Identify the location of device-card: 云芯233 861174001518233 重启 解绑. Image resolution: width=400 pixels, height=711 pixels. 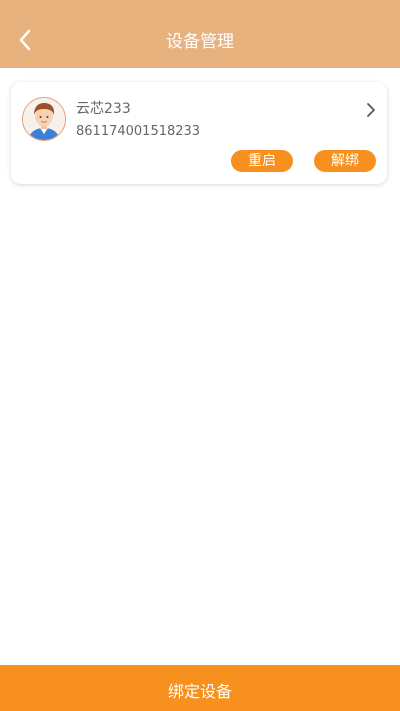
(199, 133).